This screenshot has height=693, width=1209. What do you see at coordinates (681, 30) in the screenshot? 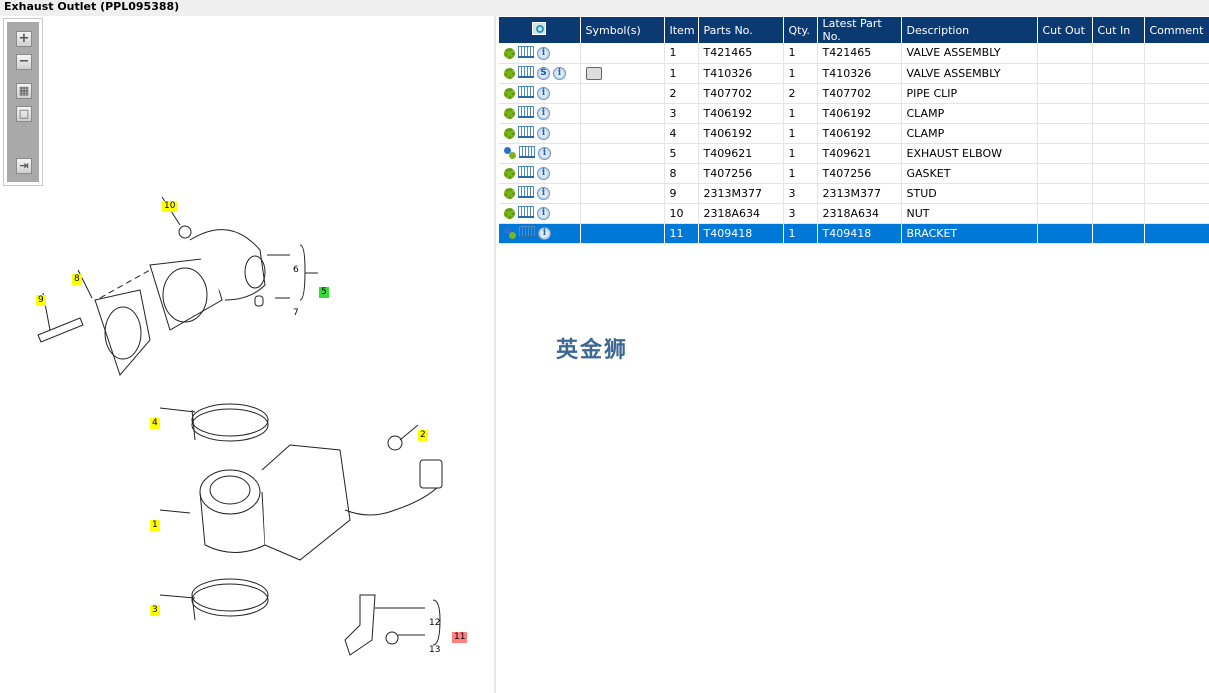
I see `column-header: Item` at bounding box center [681, 30].